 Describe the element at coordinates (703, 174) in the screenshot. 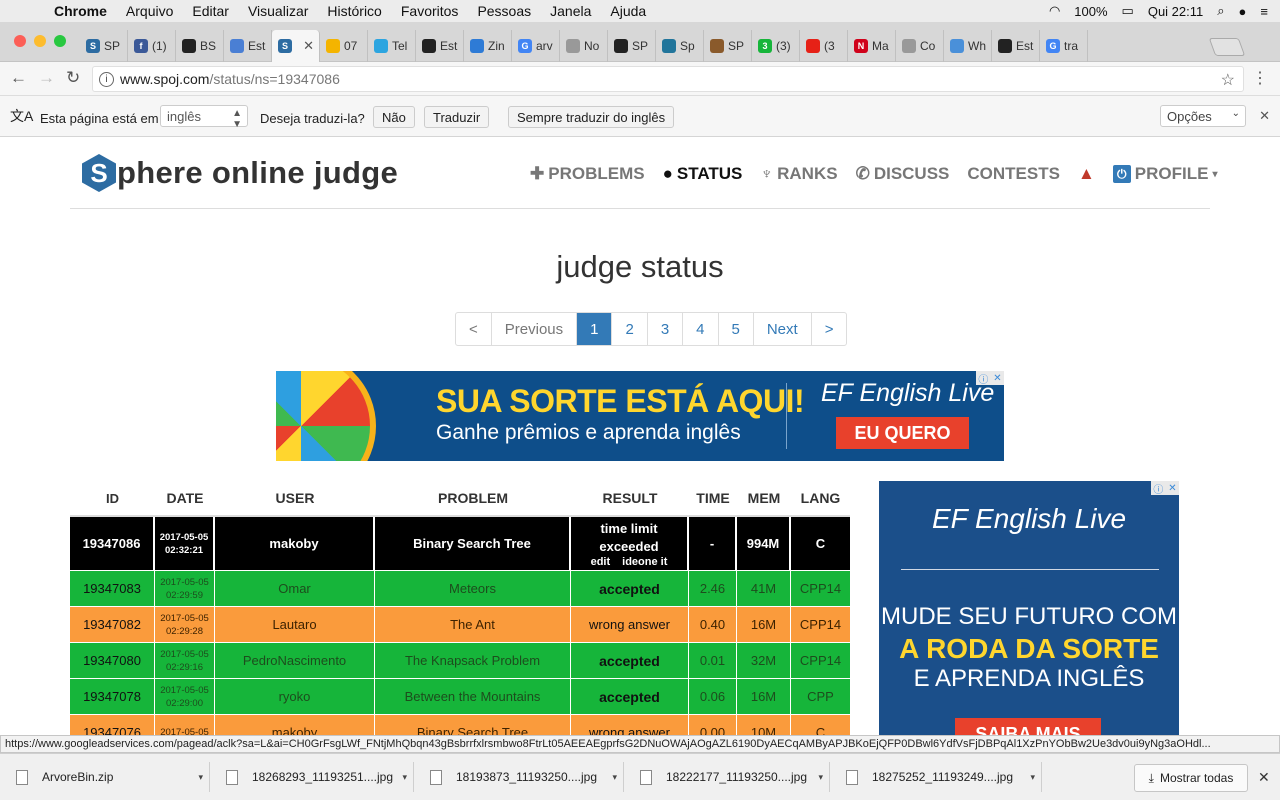

I see `nav-status: ● STATUS` at that location.